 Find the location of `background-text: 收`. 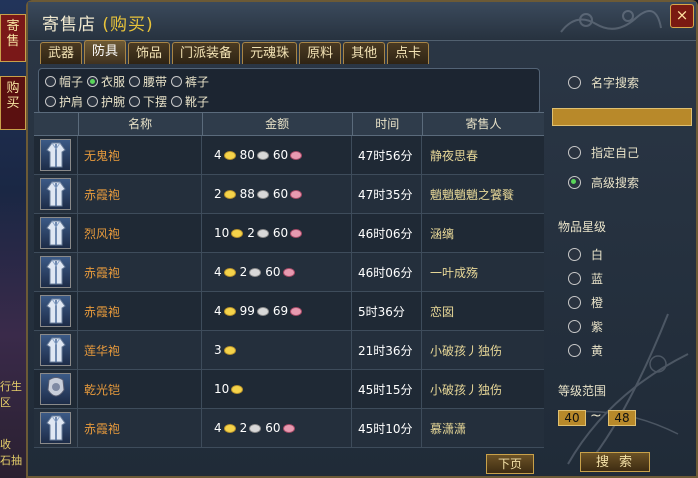

background-text: 收 is located at coordinates (5, 444).